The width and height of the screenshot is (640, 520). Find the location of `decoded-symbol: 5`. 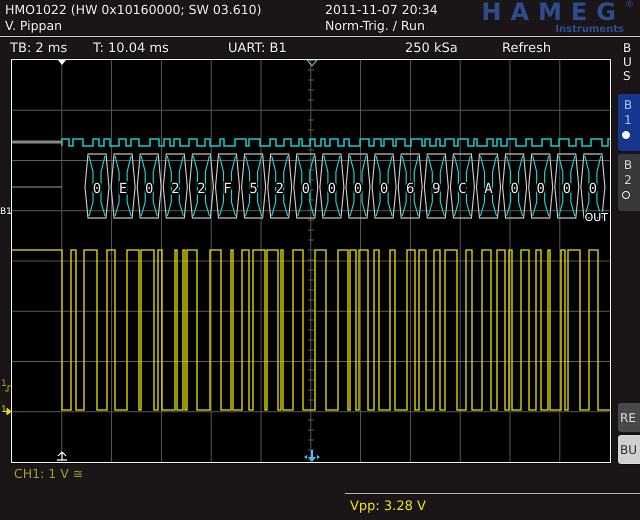

decoded-symbol: 5 is located at coordinates (253, 189).